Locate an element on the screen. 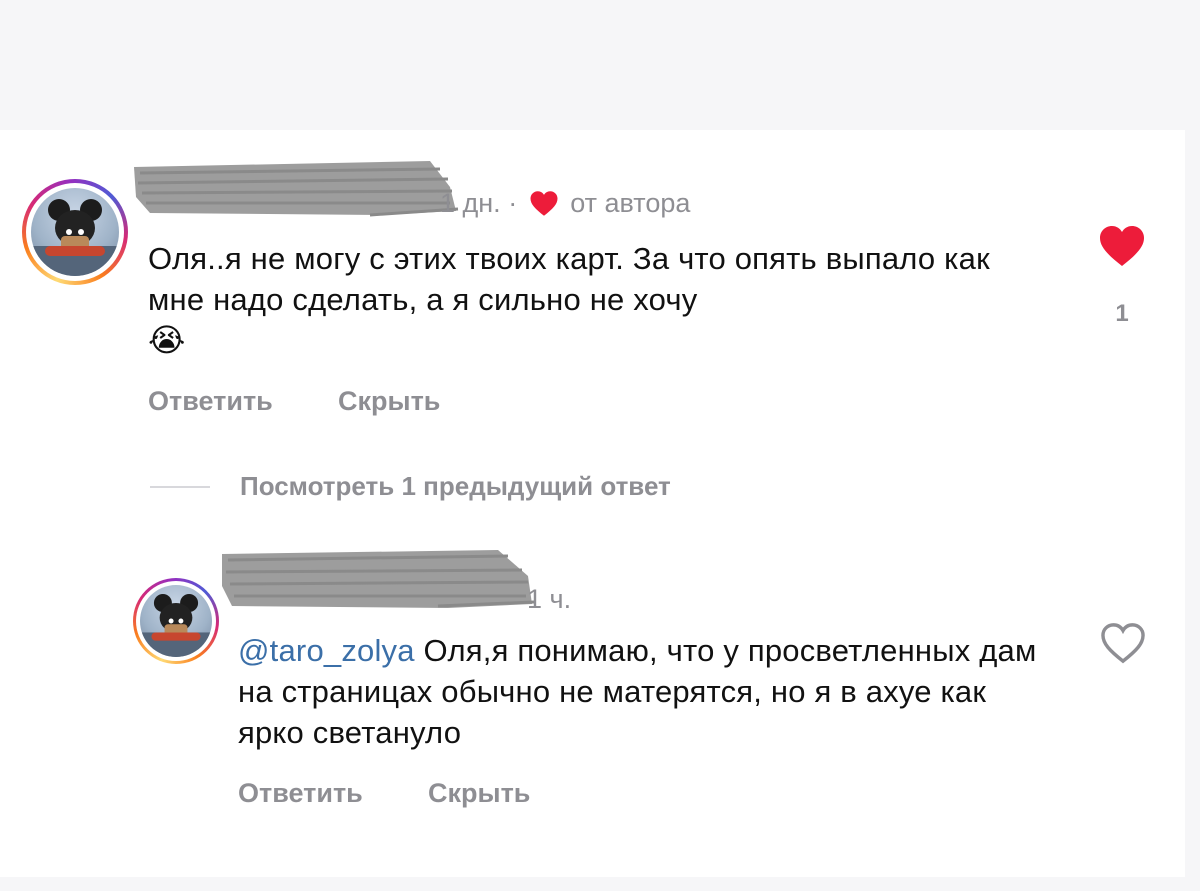 The image size is (1200, 891). reply-time: 1 ч. is located at coordinates (549, 599).